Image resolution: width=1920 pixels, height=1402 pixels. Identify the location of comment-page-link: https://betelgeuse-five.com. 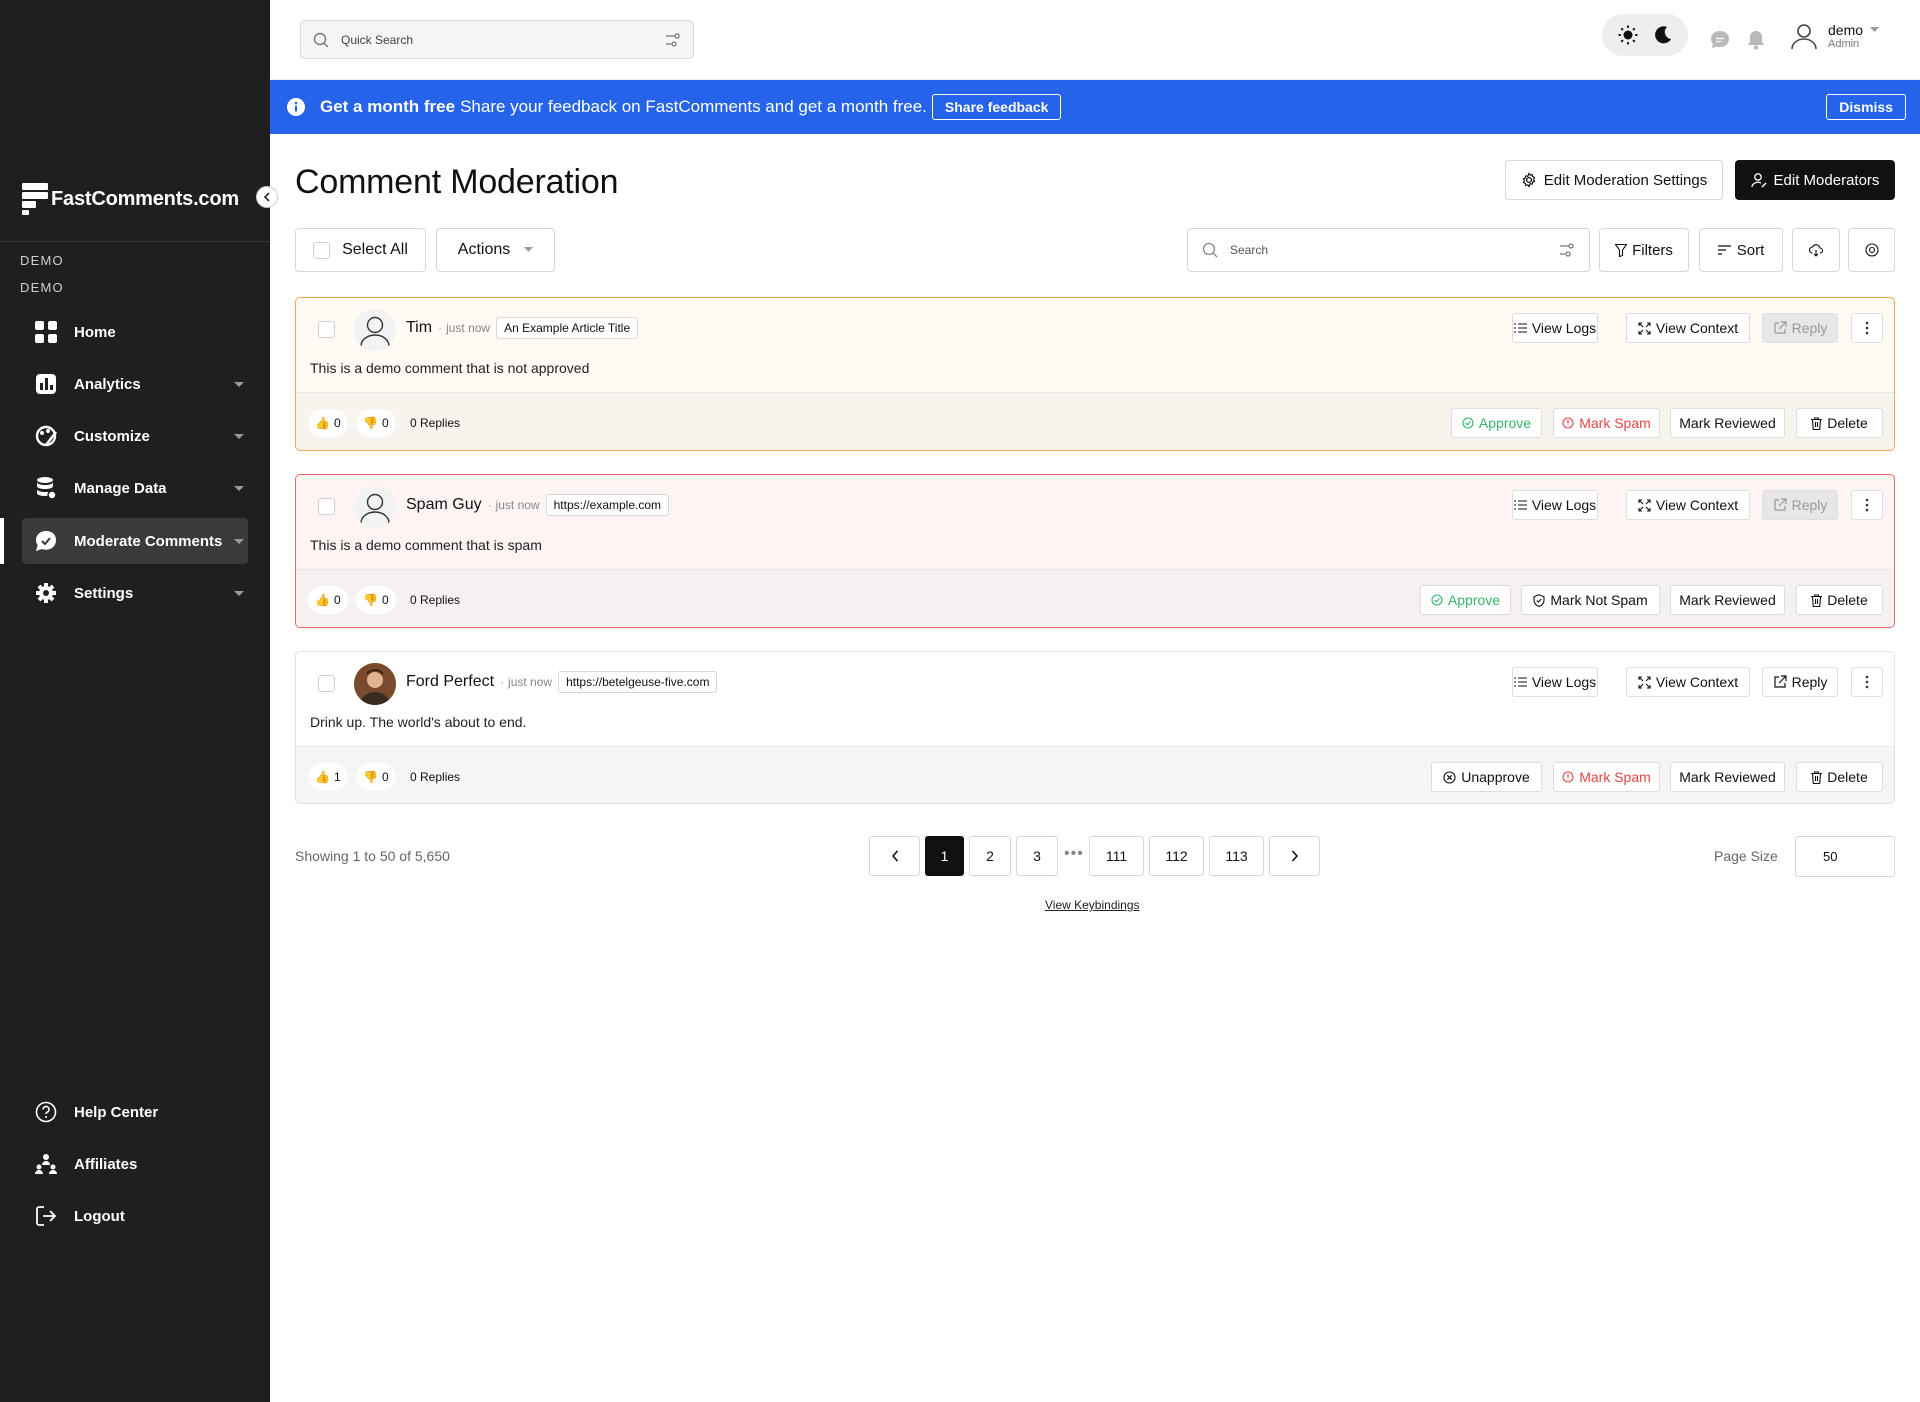
(638, 682).